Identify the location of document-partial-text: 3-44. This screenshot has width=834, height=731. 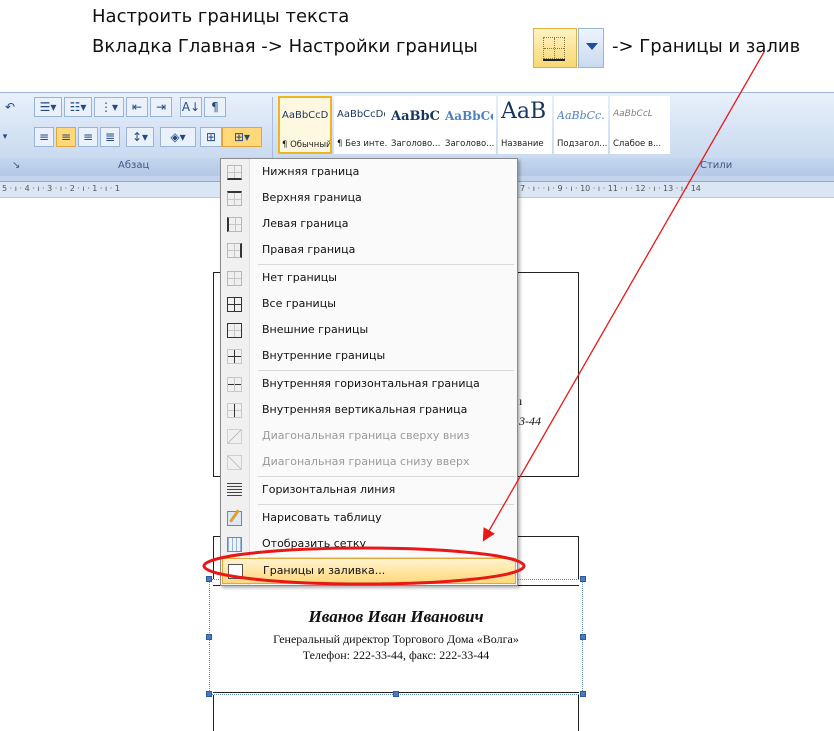
(530, 421).